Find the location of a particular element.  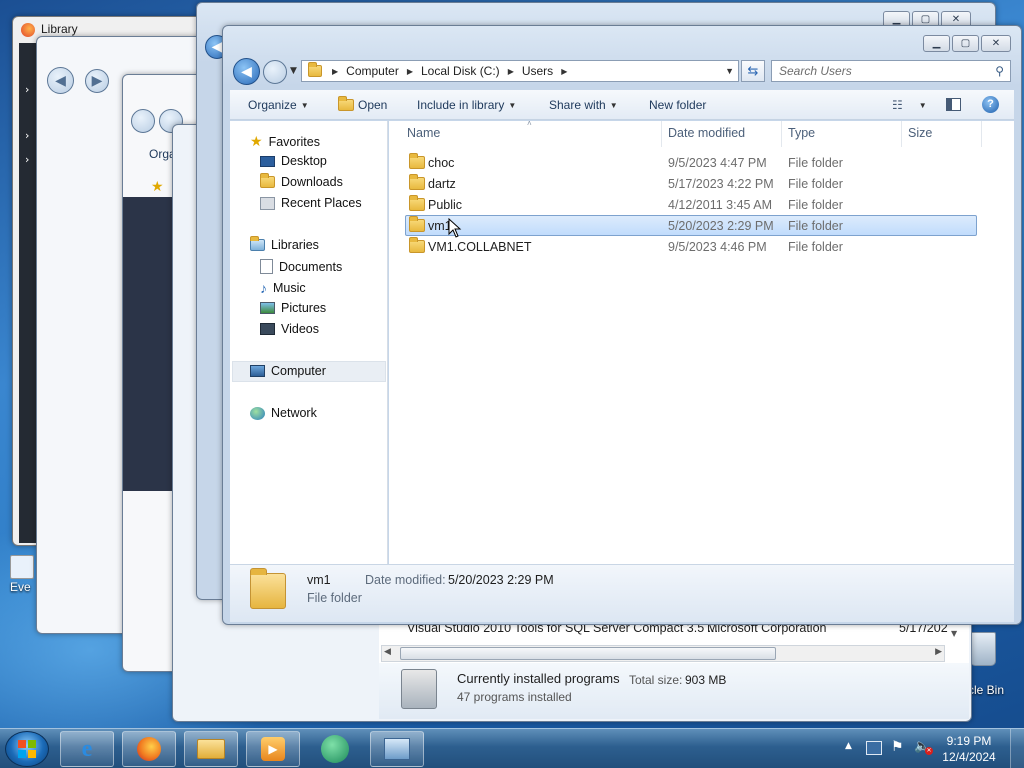

maximize-button: ▢ is located at coordinates (965, 43).